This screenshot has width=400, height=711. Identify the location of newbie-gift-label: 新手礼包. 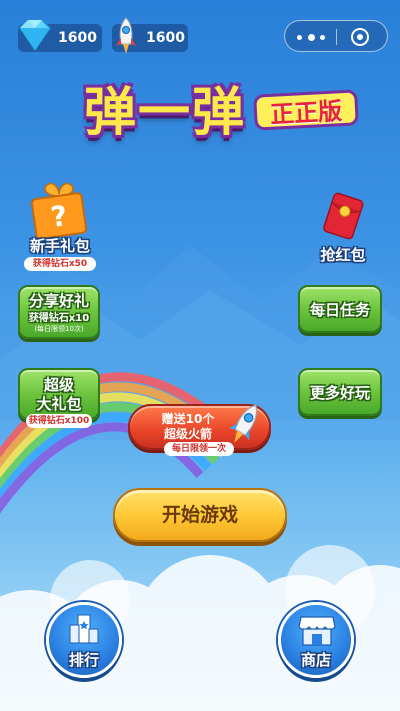
(59, 246).